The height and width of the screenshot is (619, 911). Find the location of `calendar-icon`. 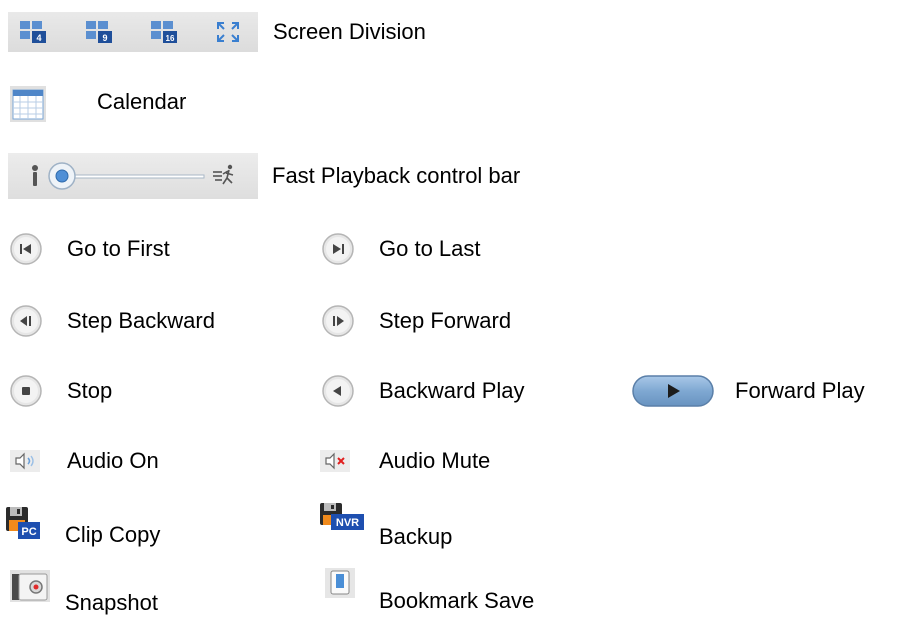

calendar-icon is located at coordinates (28, 104).